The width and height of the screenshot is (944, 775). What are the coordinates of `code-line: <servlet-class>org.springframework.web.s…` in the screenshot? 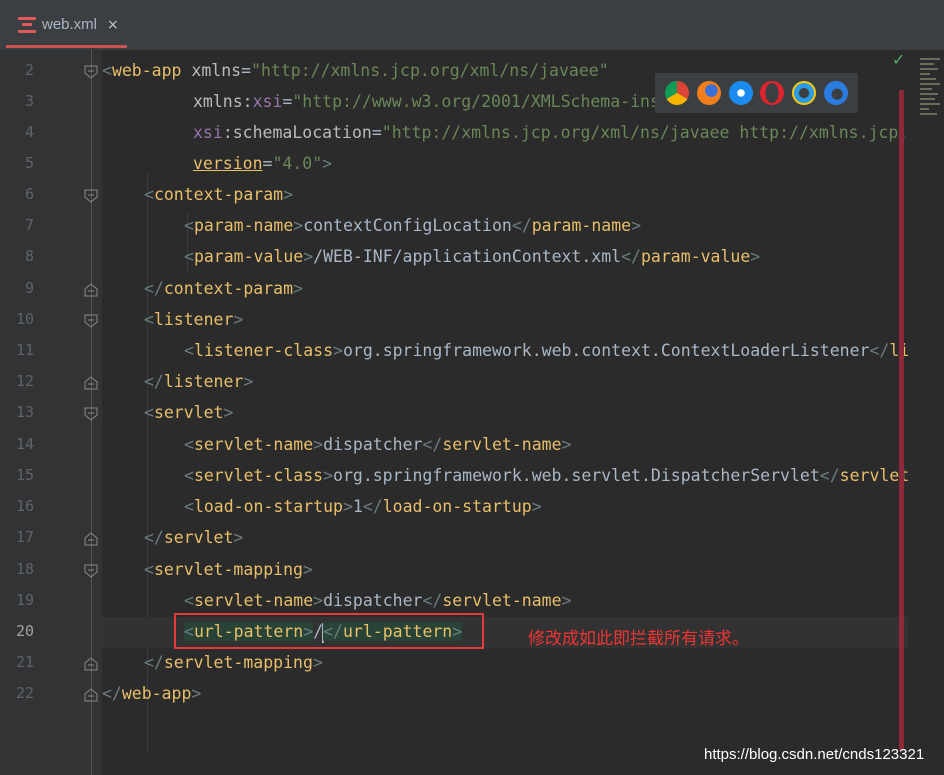 It's located at (546, 475).